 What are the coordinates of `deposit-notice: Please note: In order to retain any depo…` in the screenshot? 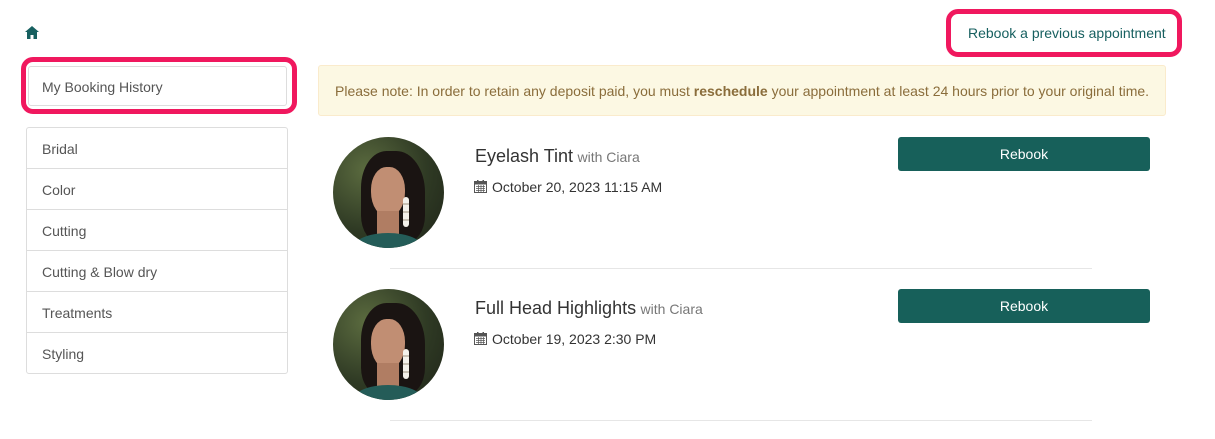 It's located at (742, 90).